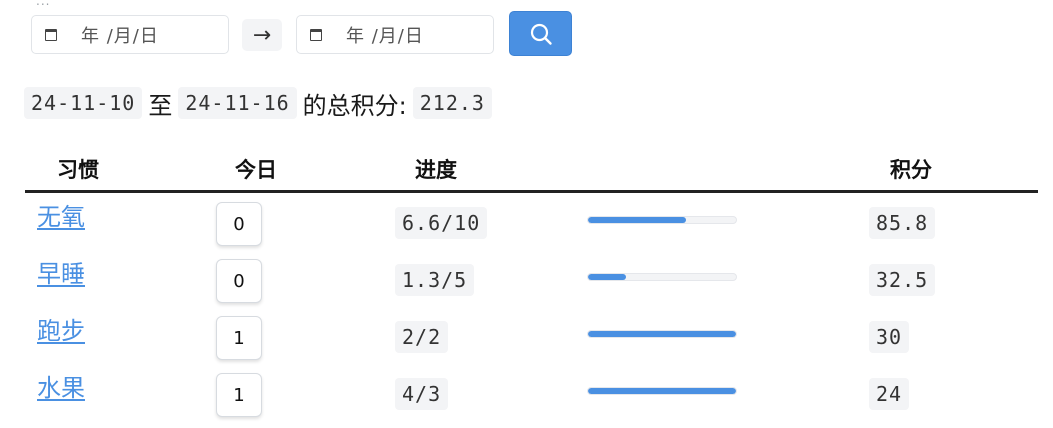  I want to click on header-progress: 进度, so click(436, 170).